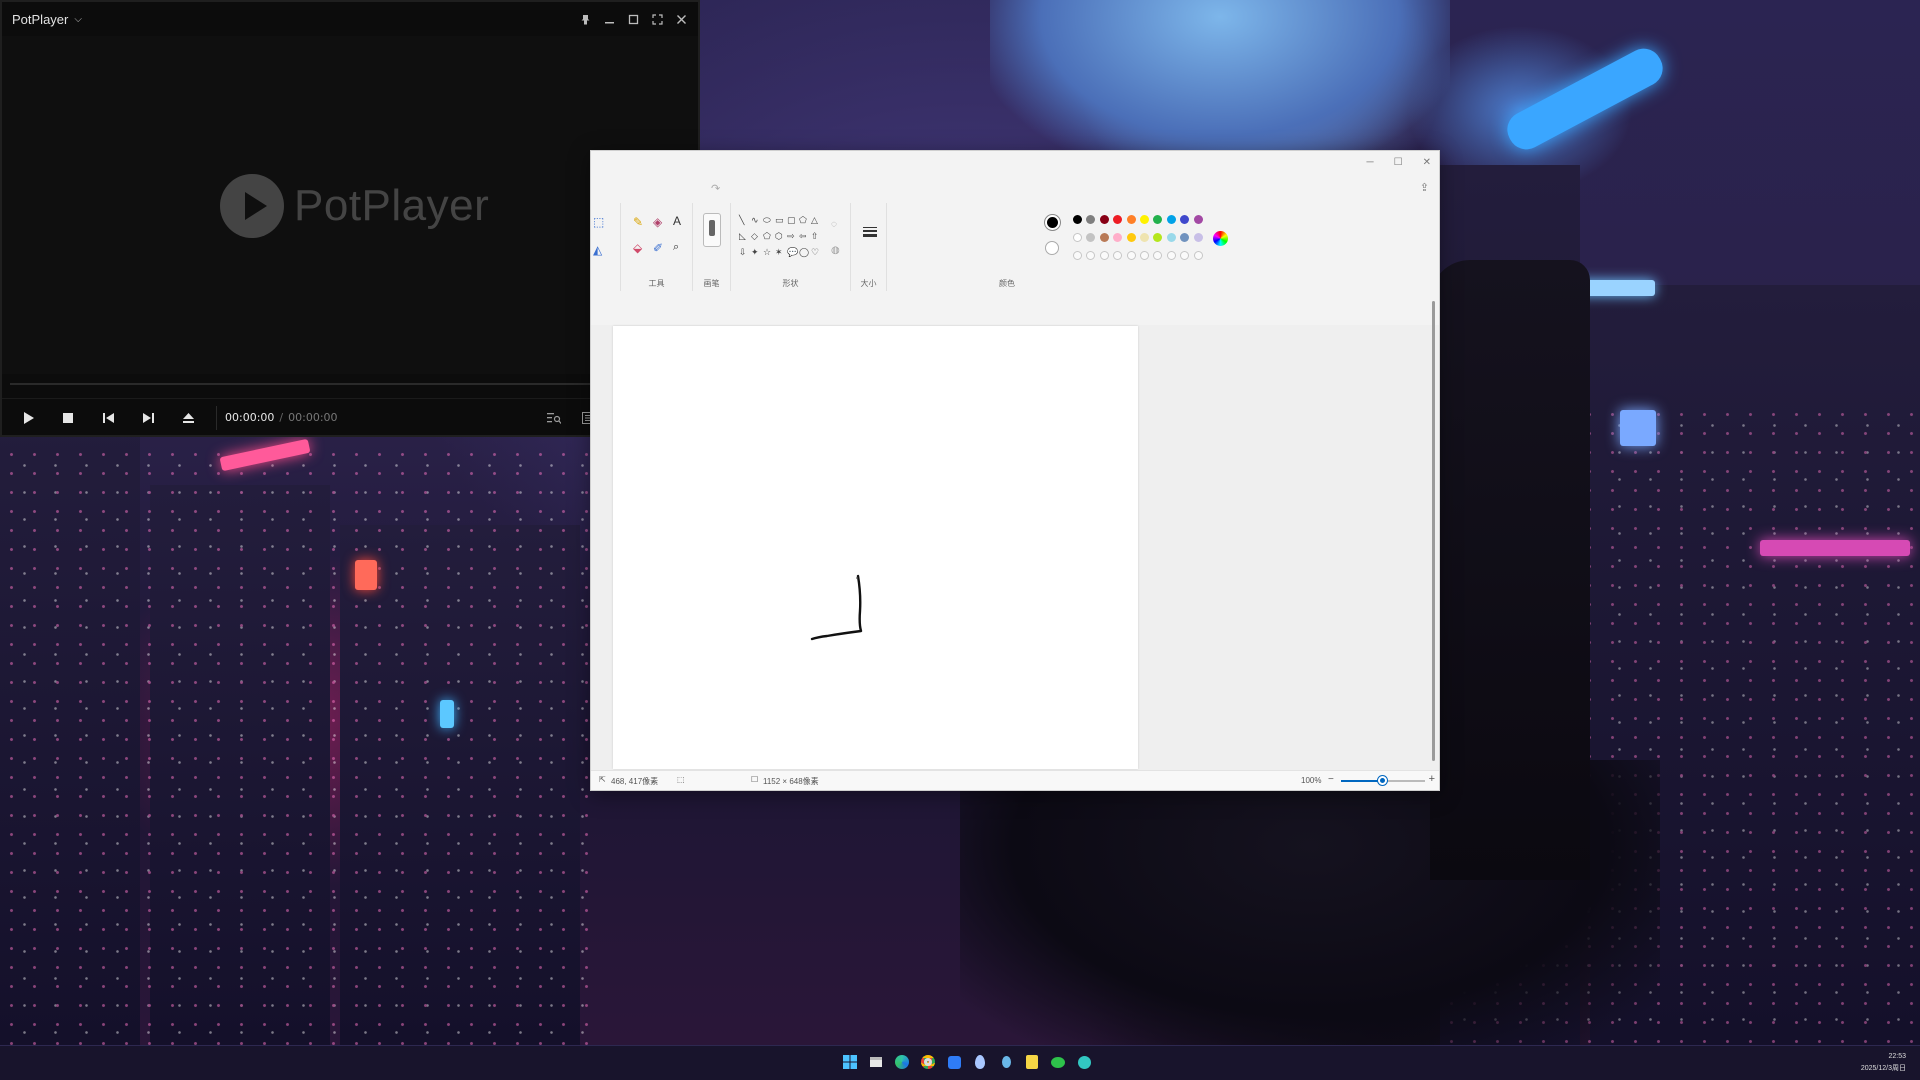 The height and width of the screenshot is (1080, 1920). Describe the element at coordinates (1432, 779) in the screenshot. I see `zoom-in-button: +` at that location.